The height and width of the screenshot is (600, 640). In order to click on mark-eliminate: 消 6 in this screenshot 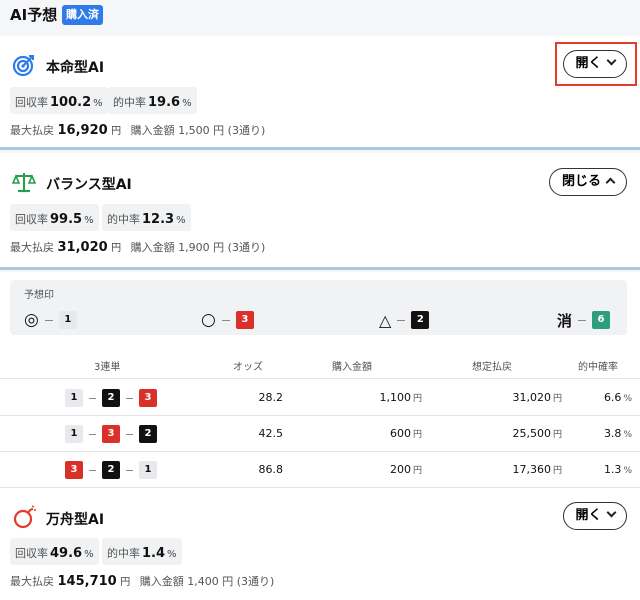, I will do `click(584, 320)`.